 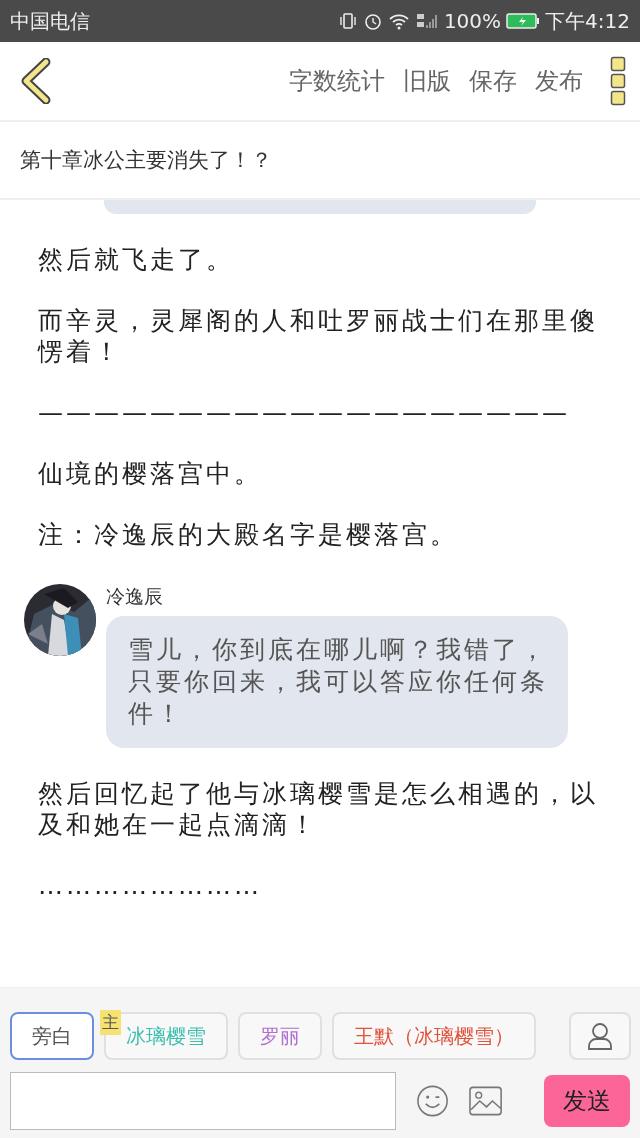 I want to click on send-button: 发送, so click(x=587, y=1101).